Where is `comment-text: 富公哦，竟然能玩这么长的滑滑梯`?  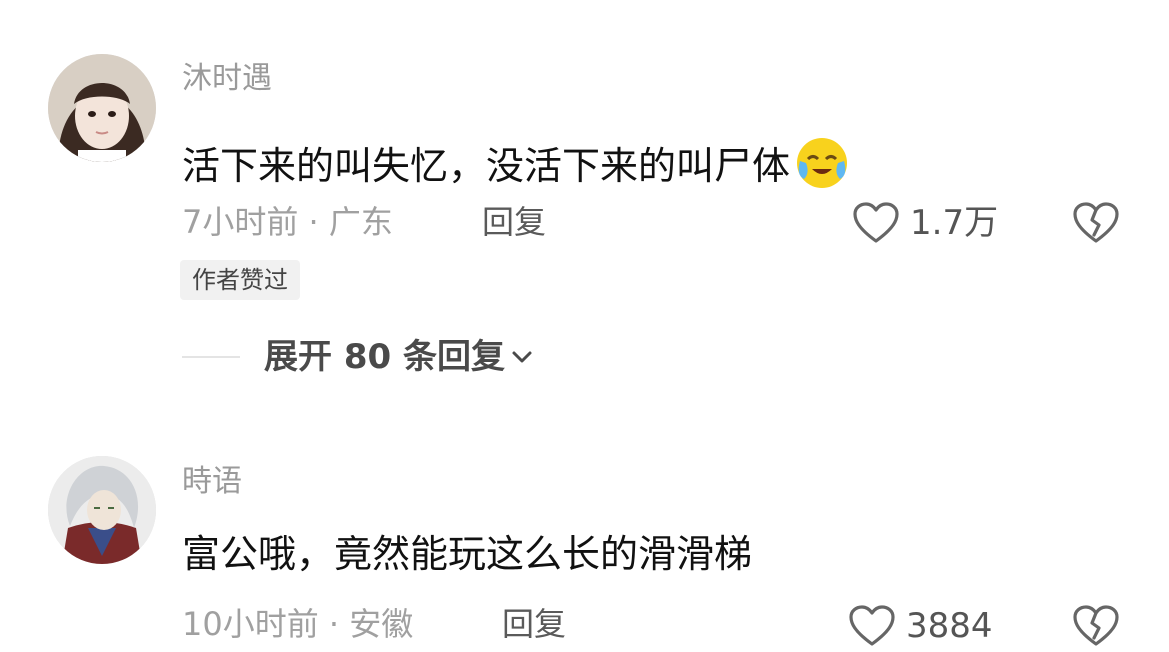 comment-text: 富公哦，竟然能玩这么长的滑滑梯 is located at coordinates (467, 554).